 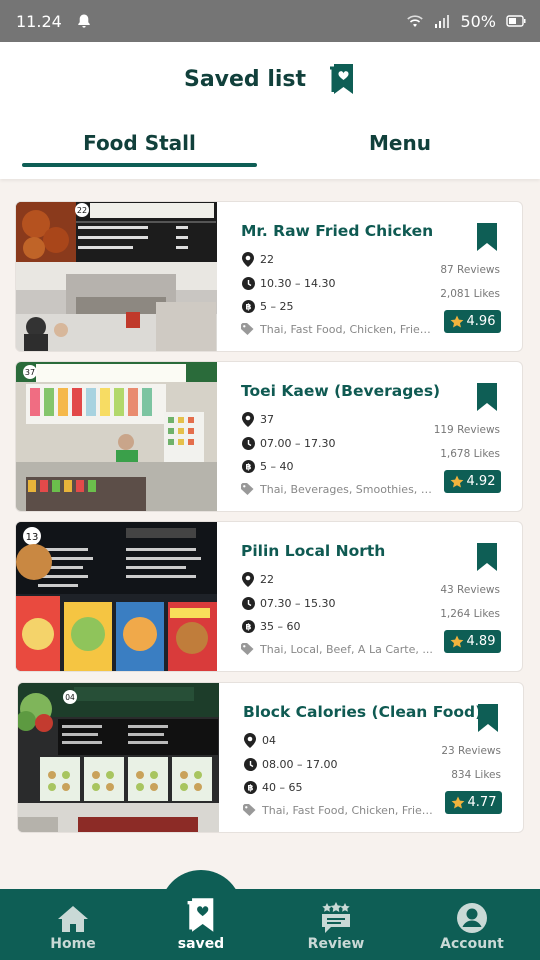 I want to click on stall-name: Pilin Local North, so click(x=313, y=551).